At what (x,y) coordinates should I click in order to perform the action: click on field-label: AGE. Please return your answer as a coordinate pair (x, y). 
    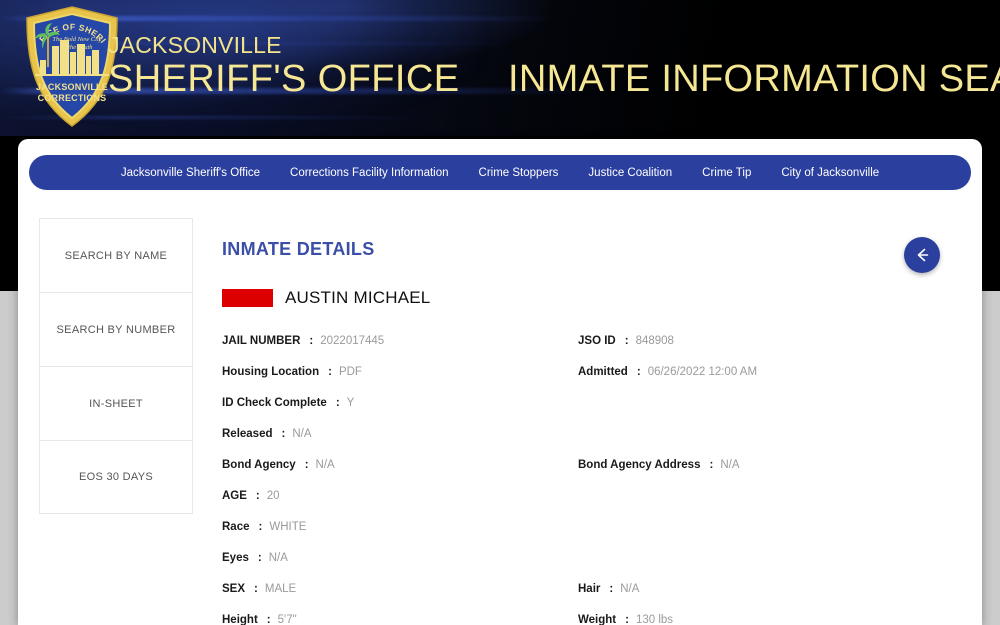
    Looking at the image, I should click on (234, 495).